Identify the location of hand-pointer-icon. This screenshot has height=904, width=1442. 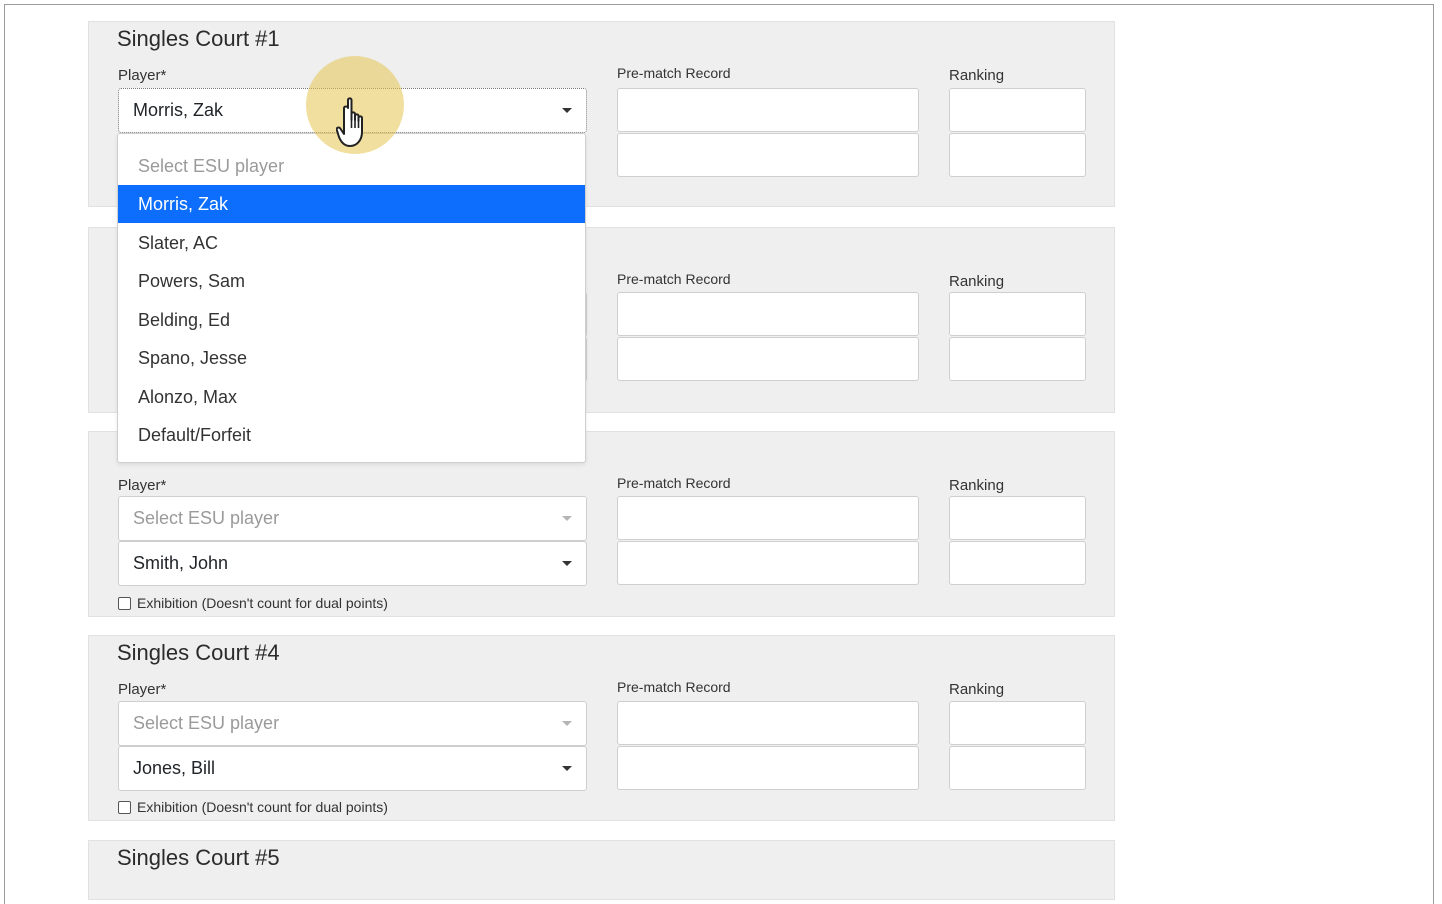
(349, 122).